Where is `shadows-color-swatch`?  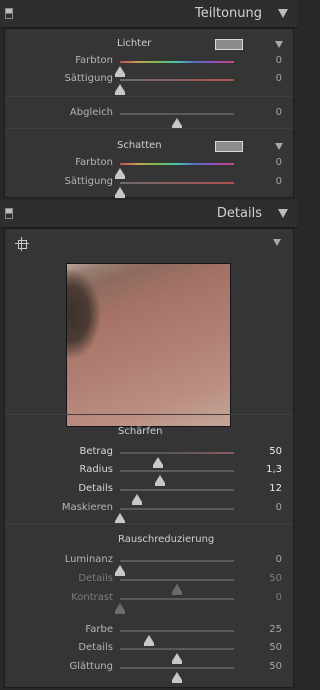
shadows-color-swatch is located at coordinates (229, 146).